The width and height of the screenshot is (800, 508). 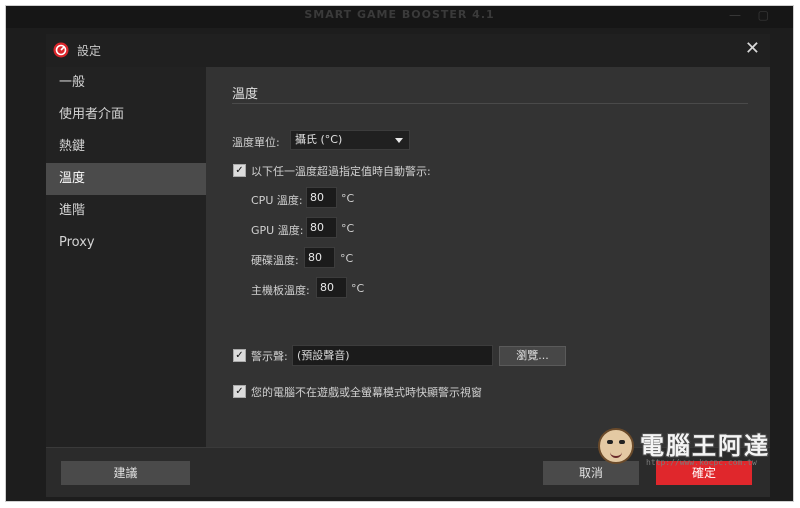 What do you see at coordinates (126, 179) in the screenshot?
I see `sidebar-item-temperature: 溫度` at bounding box center [126, 179].